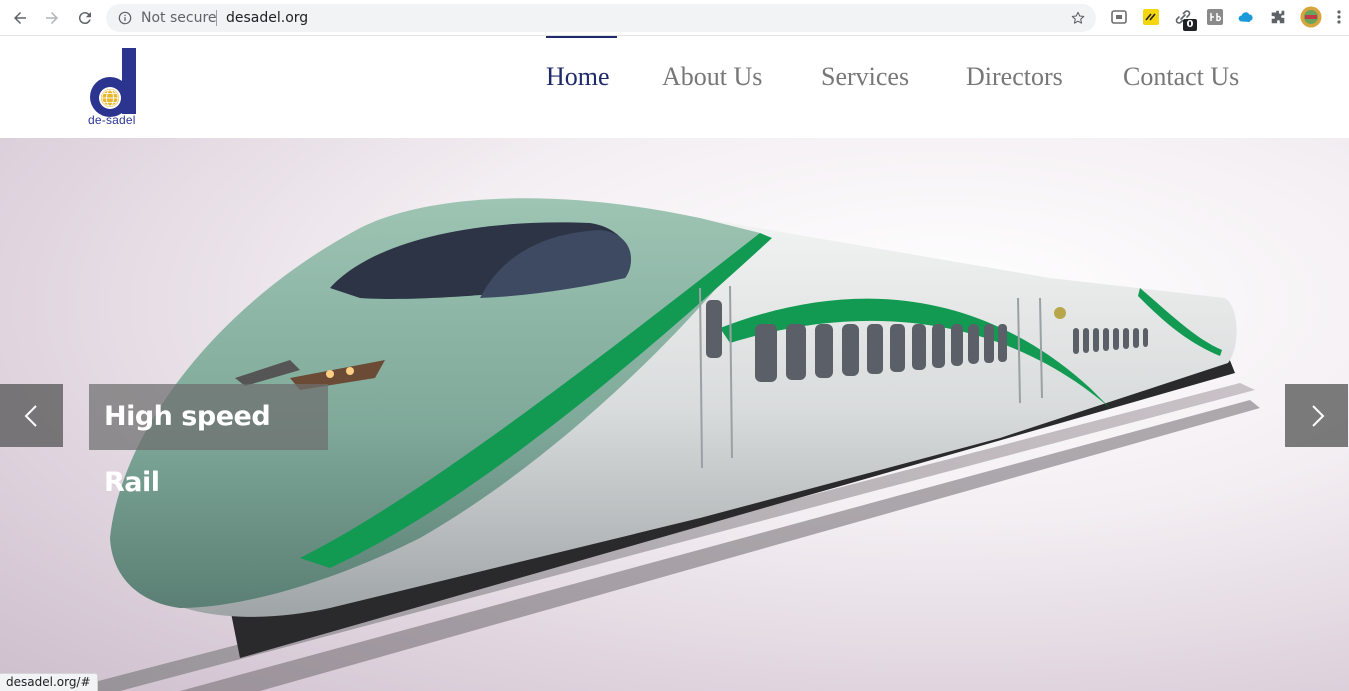 The height and width of the screenshot is (691, 1349). Describe the element at coordinates (578, 77) in the screenshot. I see `nav-home: Home` at that location.